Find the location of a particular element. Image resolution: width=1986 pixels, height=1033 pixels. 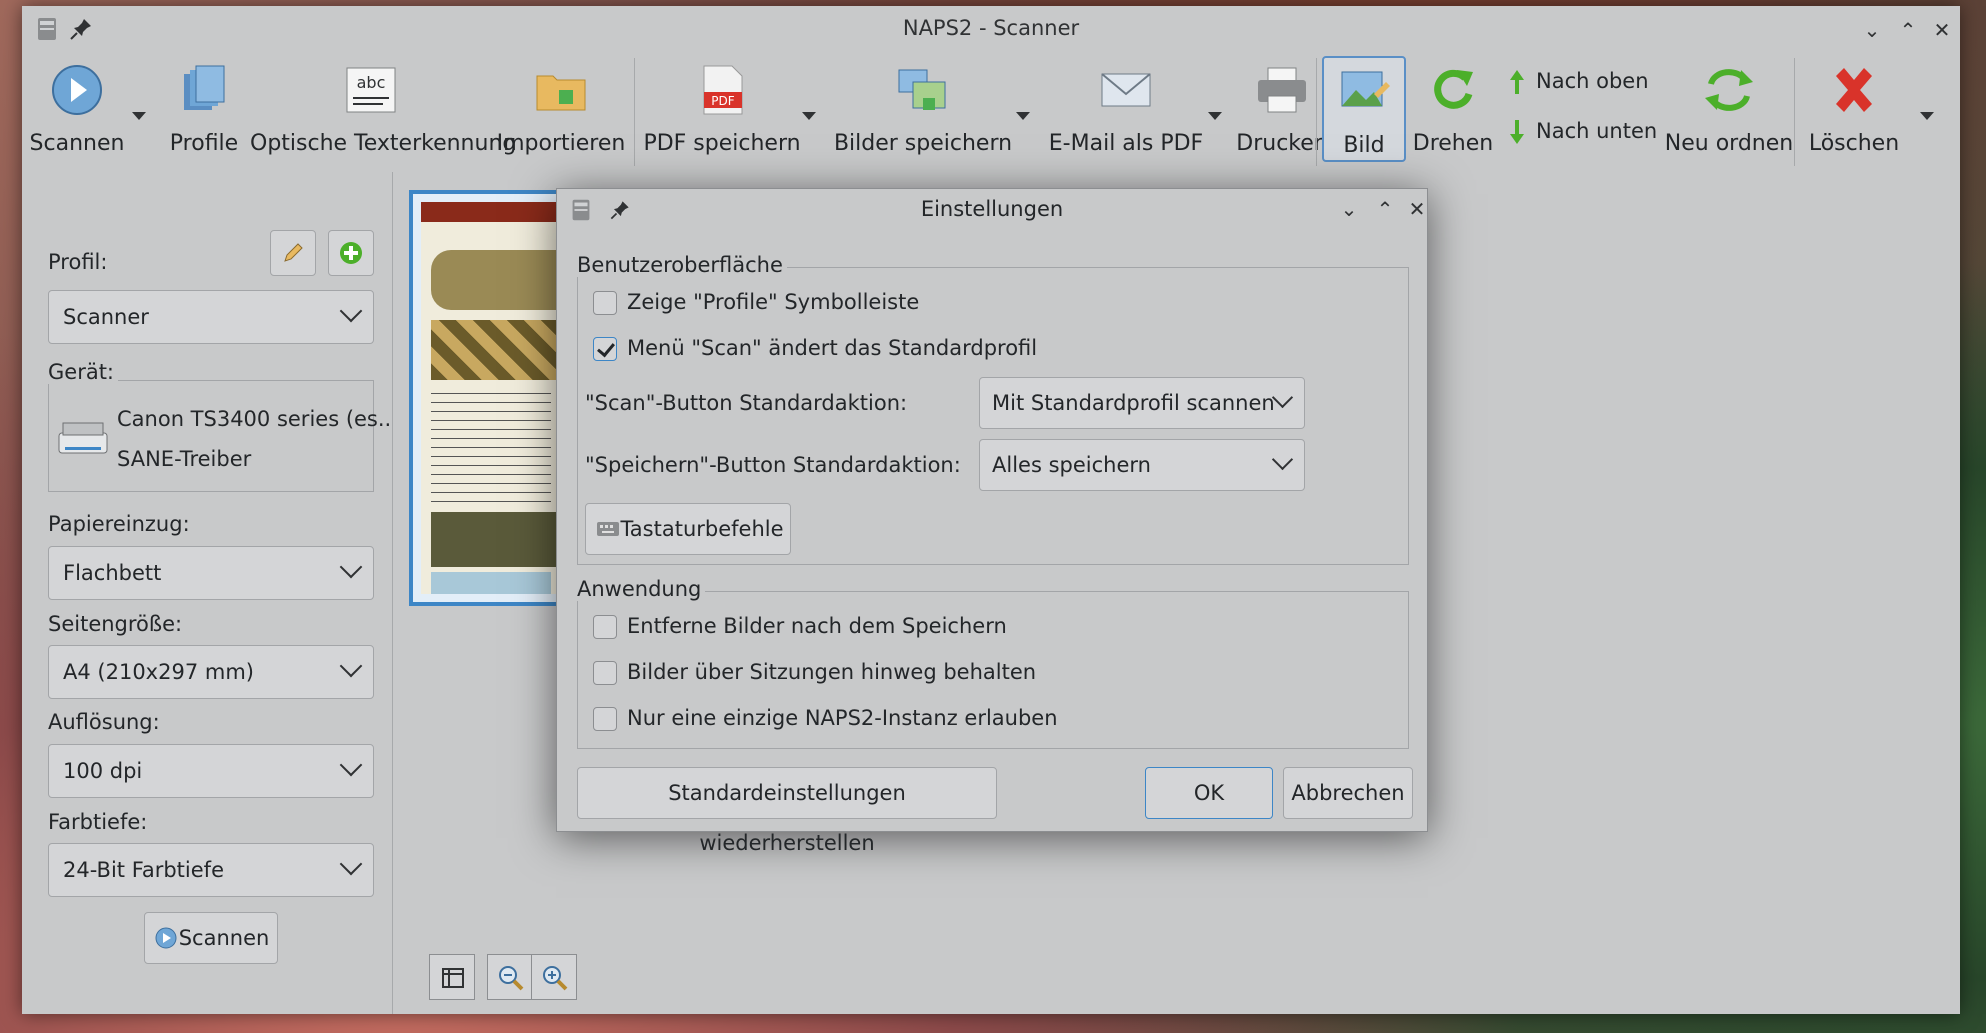

add-profile-button is located at coordinates (351, 253).